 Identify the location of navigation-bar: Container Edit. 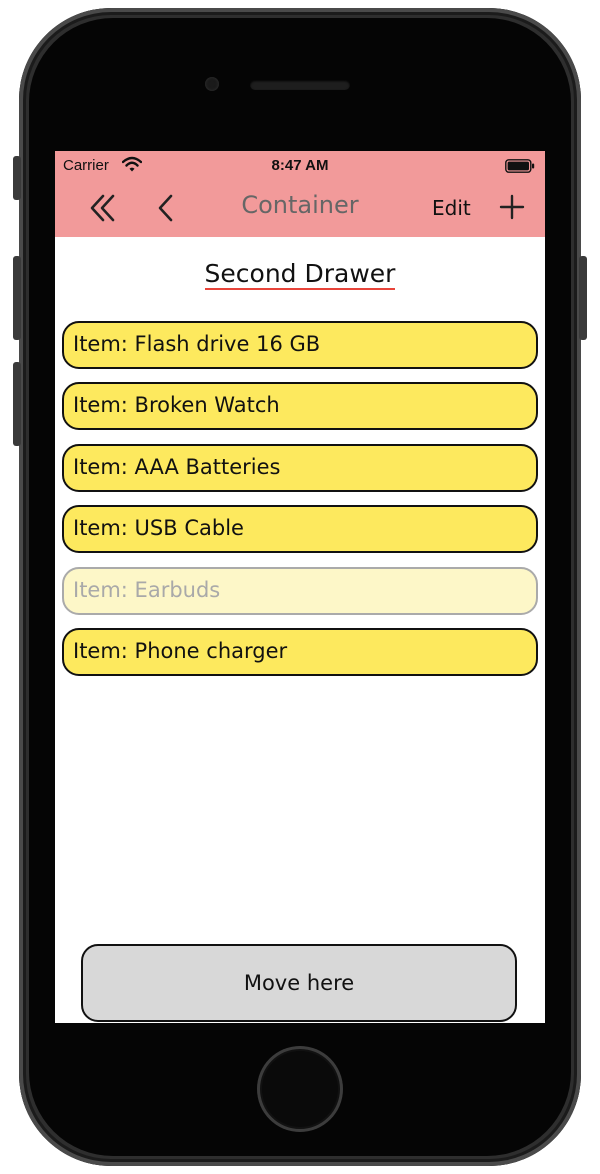
(300, 209).